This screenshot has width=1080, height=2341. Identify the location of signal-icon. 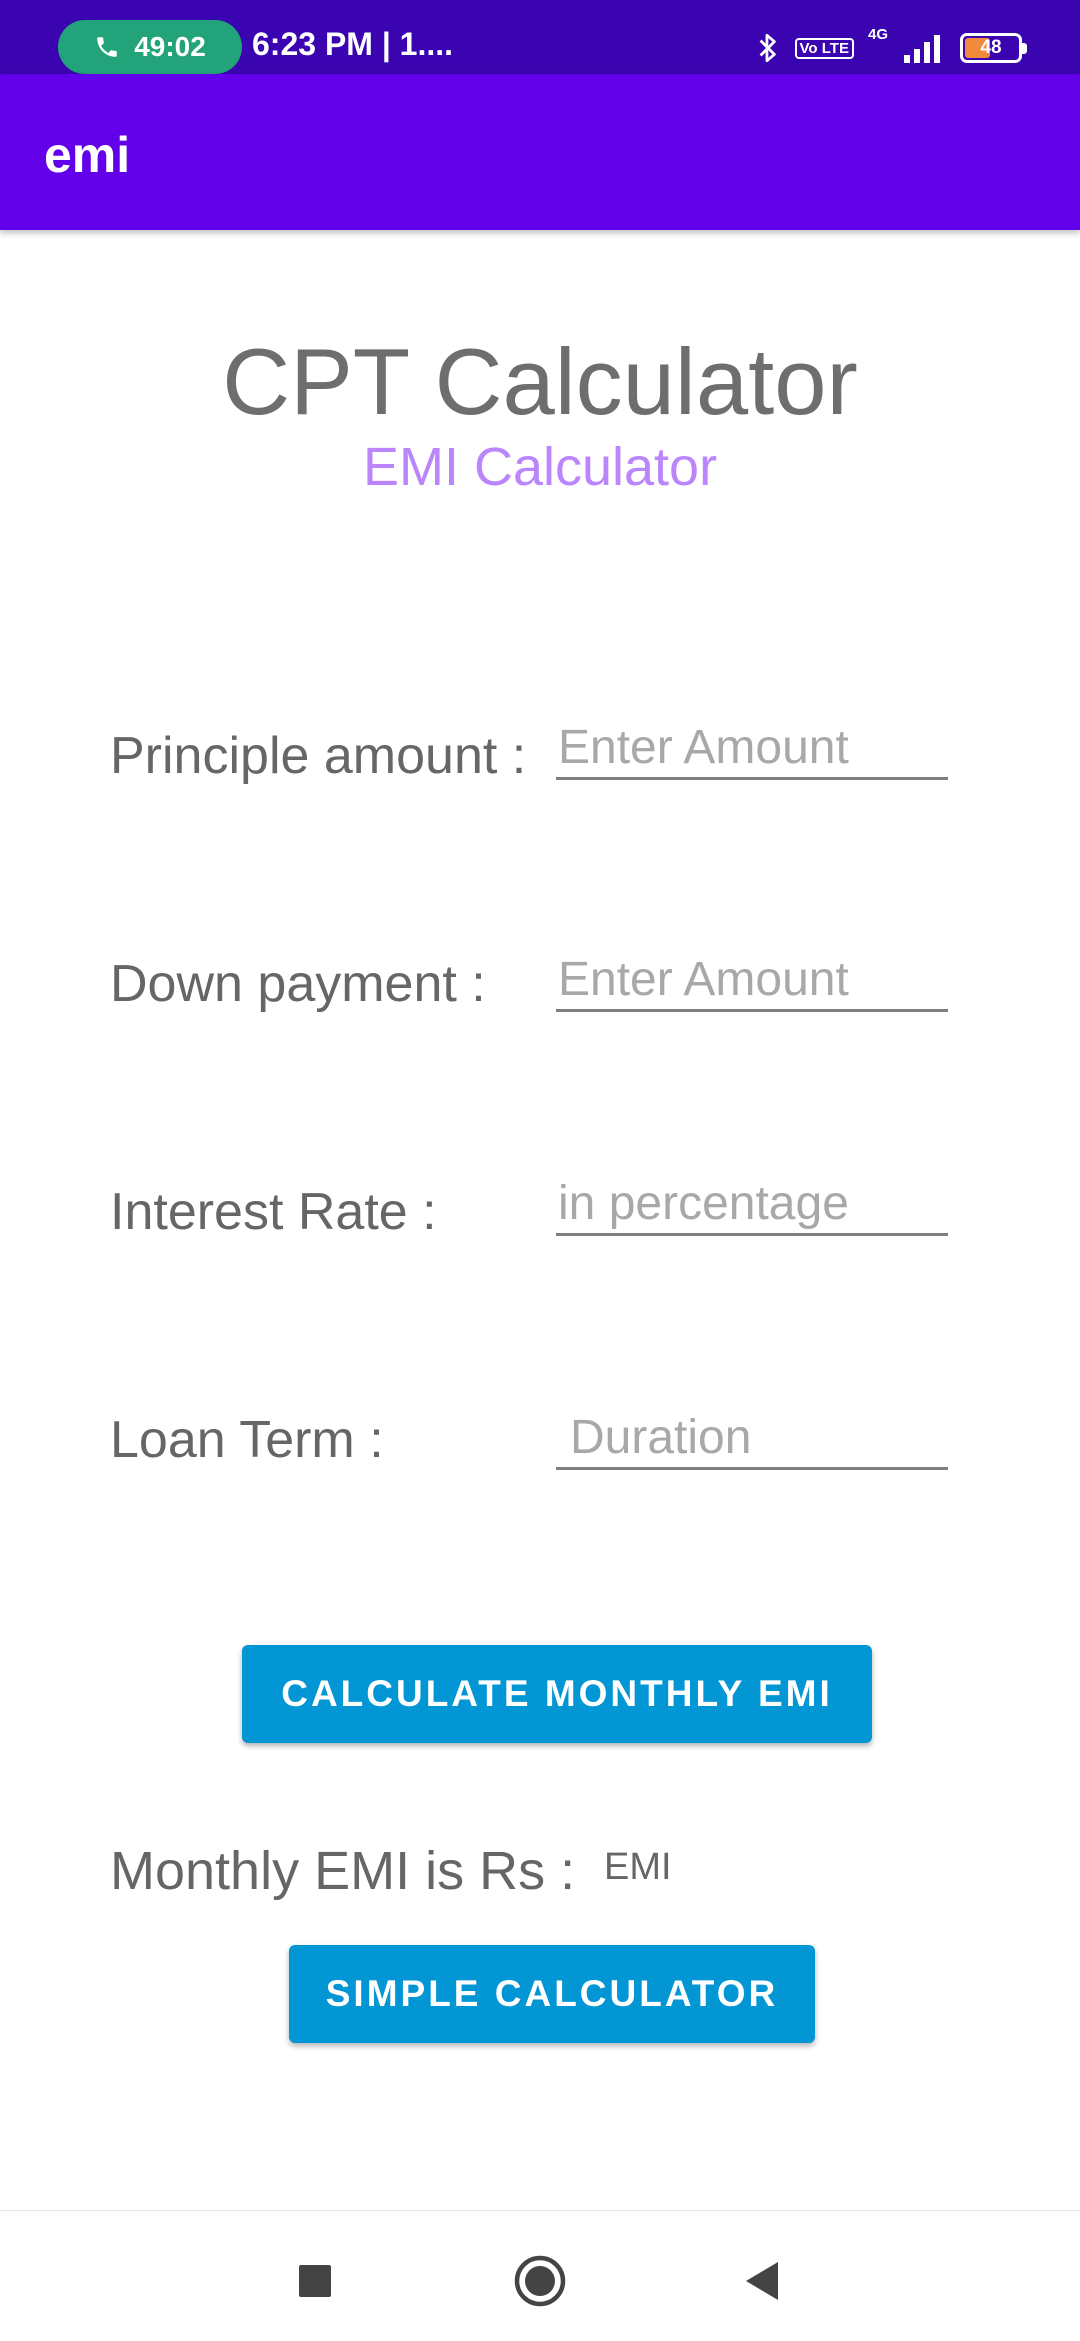
(922, 49).